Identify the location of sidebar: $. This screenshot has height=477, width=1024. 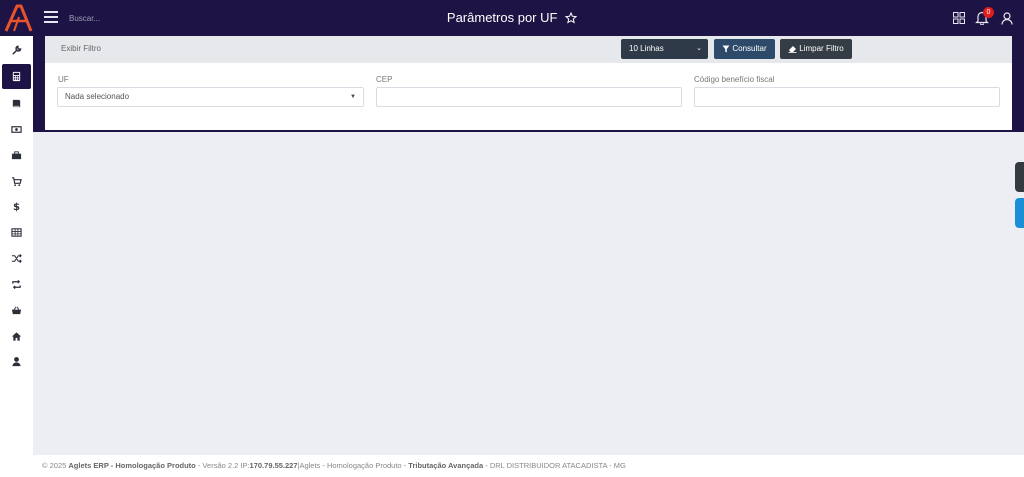
(16, 256).